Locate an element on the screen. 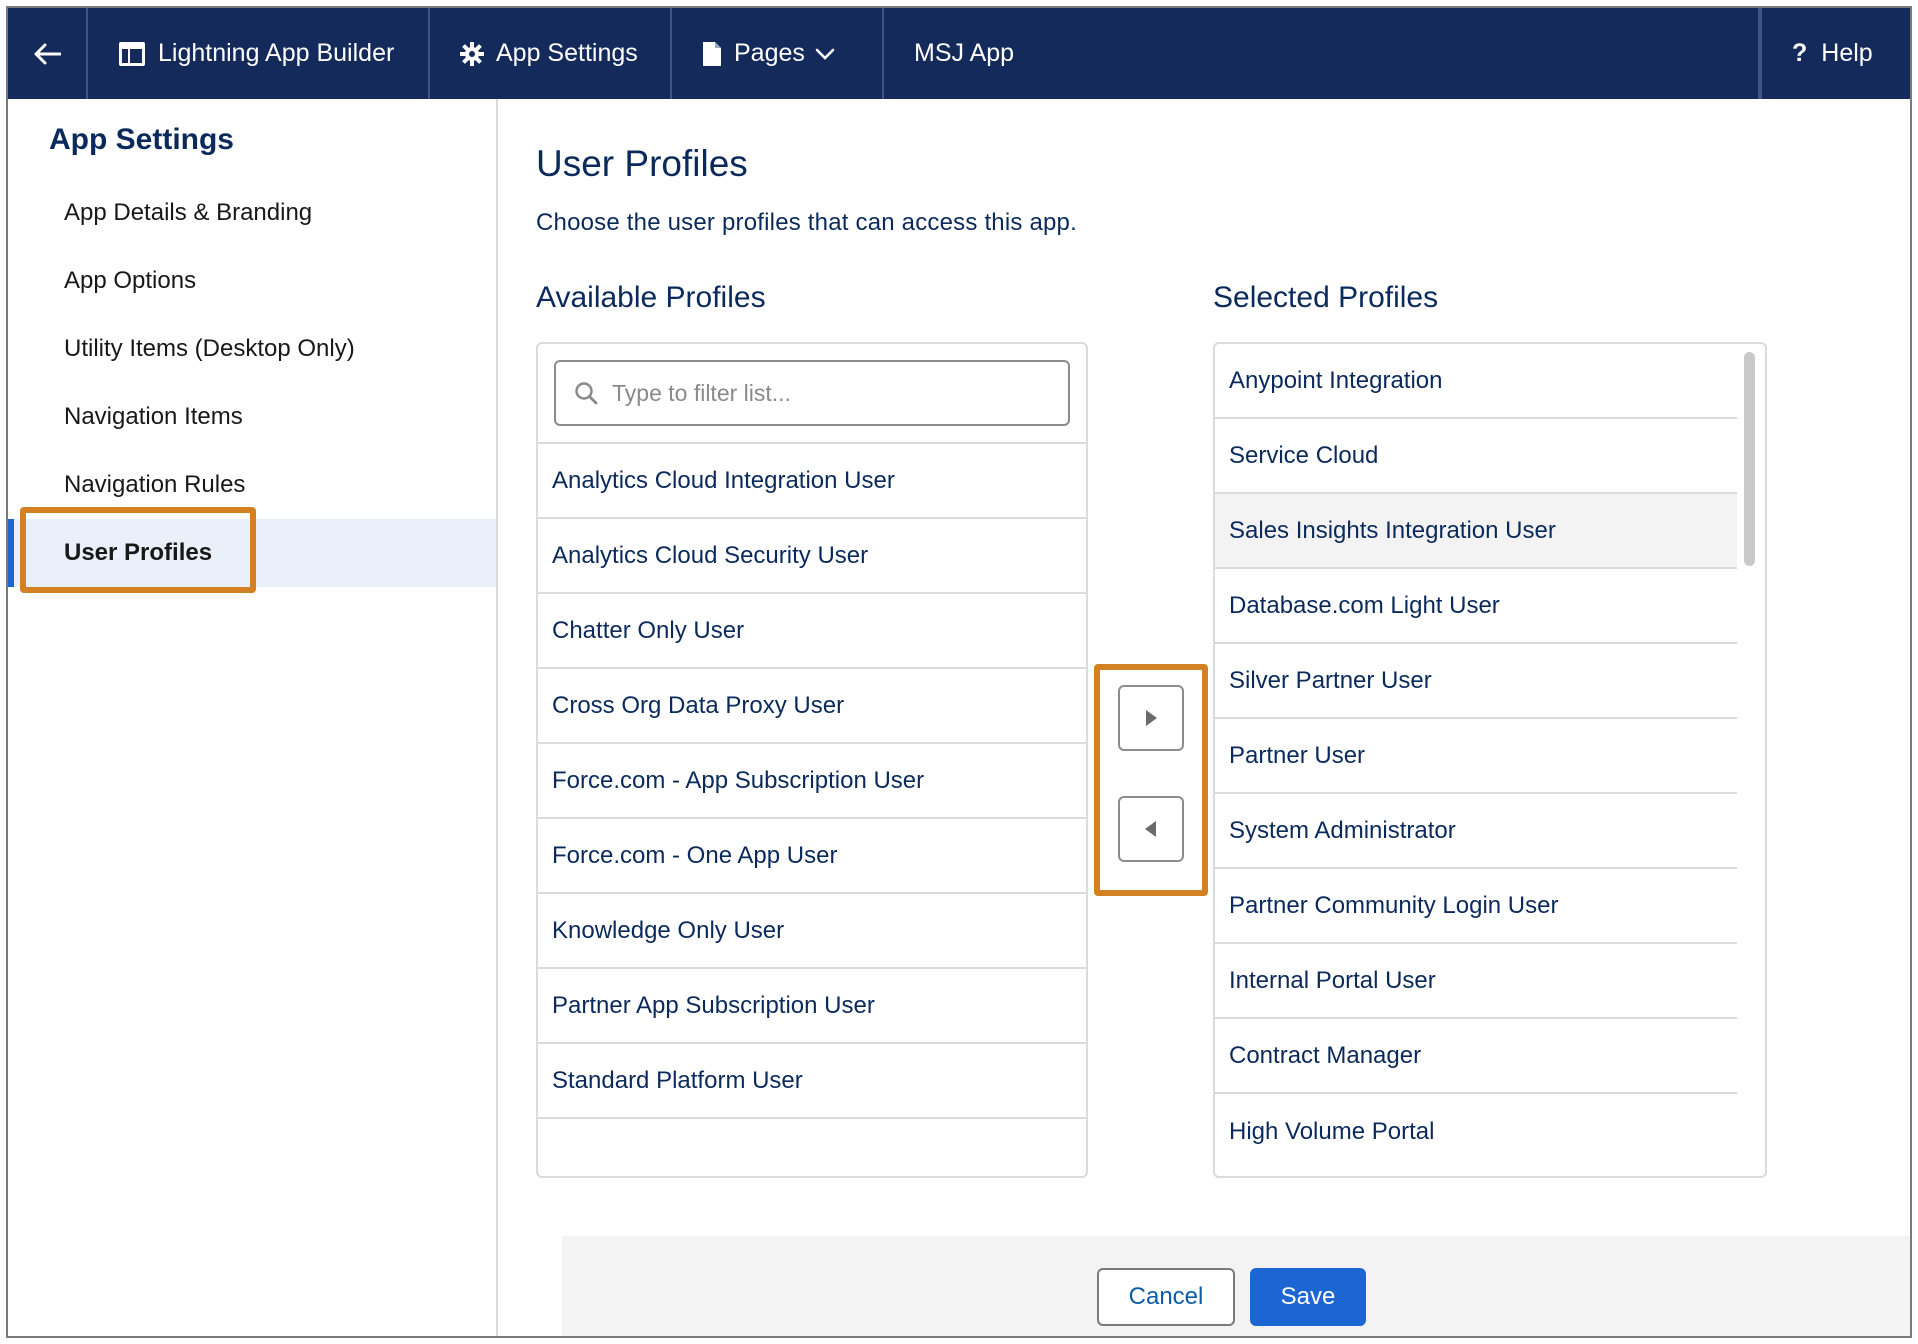  list-item: Analytics Cloud Integration User is located at coordinates (812, 481).